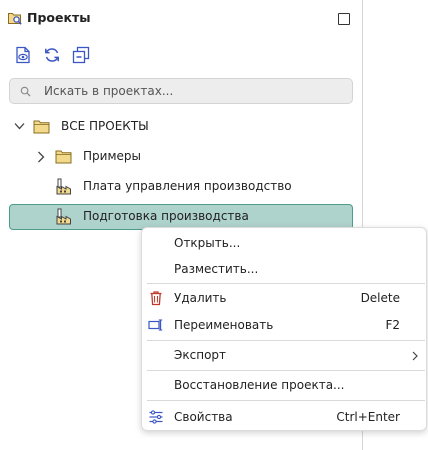 This screenshot has height=450, width=428. I want to click on chevron-down-icon, so click(19, 126).